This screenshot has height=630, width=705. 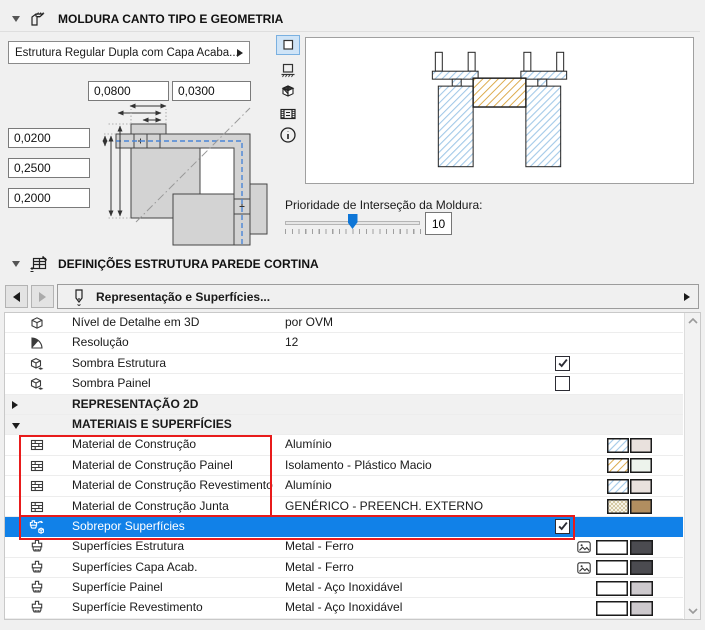 I want to click on fly-through-icon, so click(x=288, y=114).